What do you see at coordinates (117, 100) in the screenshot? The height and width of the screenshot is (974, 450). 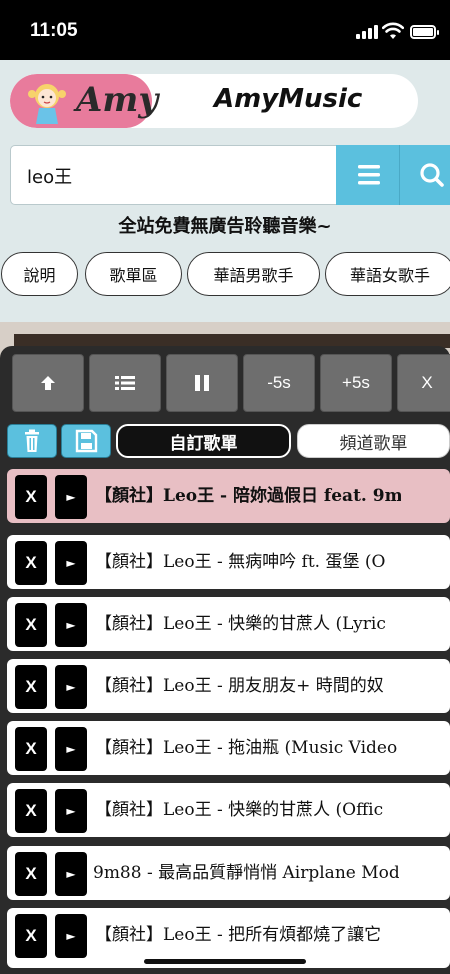 I see `logo-text: Amy` at bounding box center [117, 100].